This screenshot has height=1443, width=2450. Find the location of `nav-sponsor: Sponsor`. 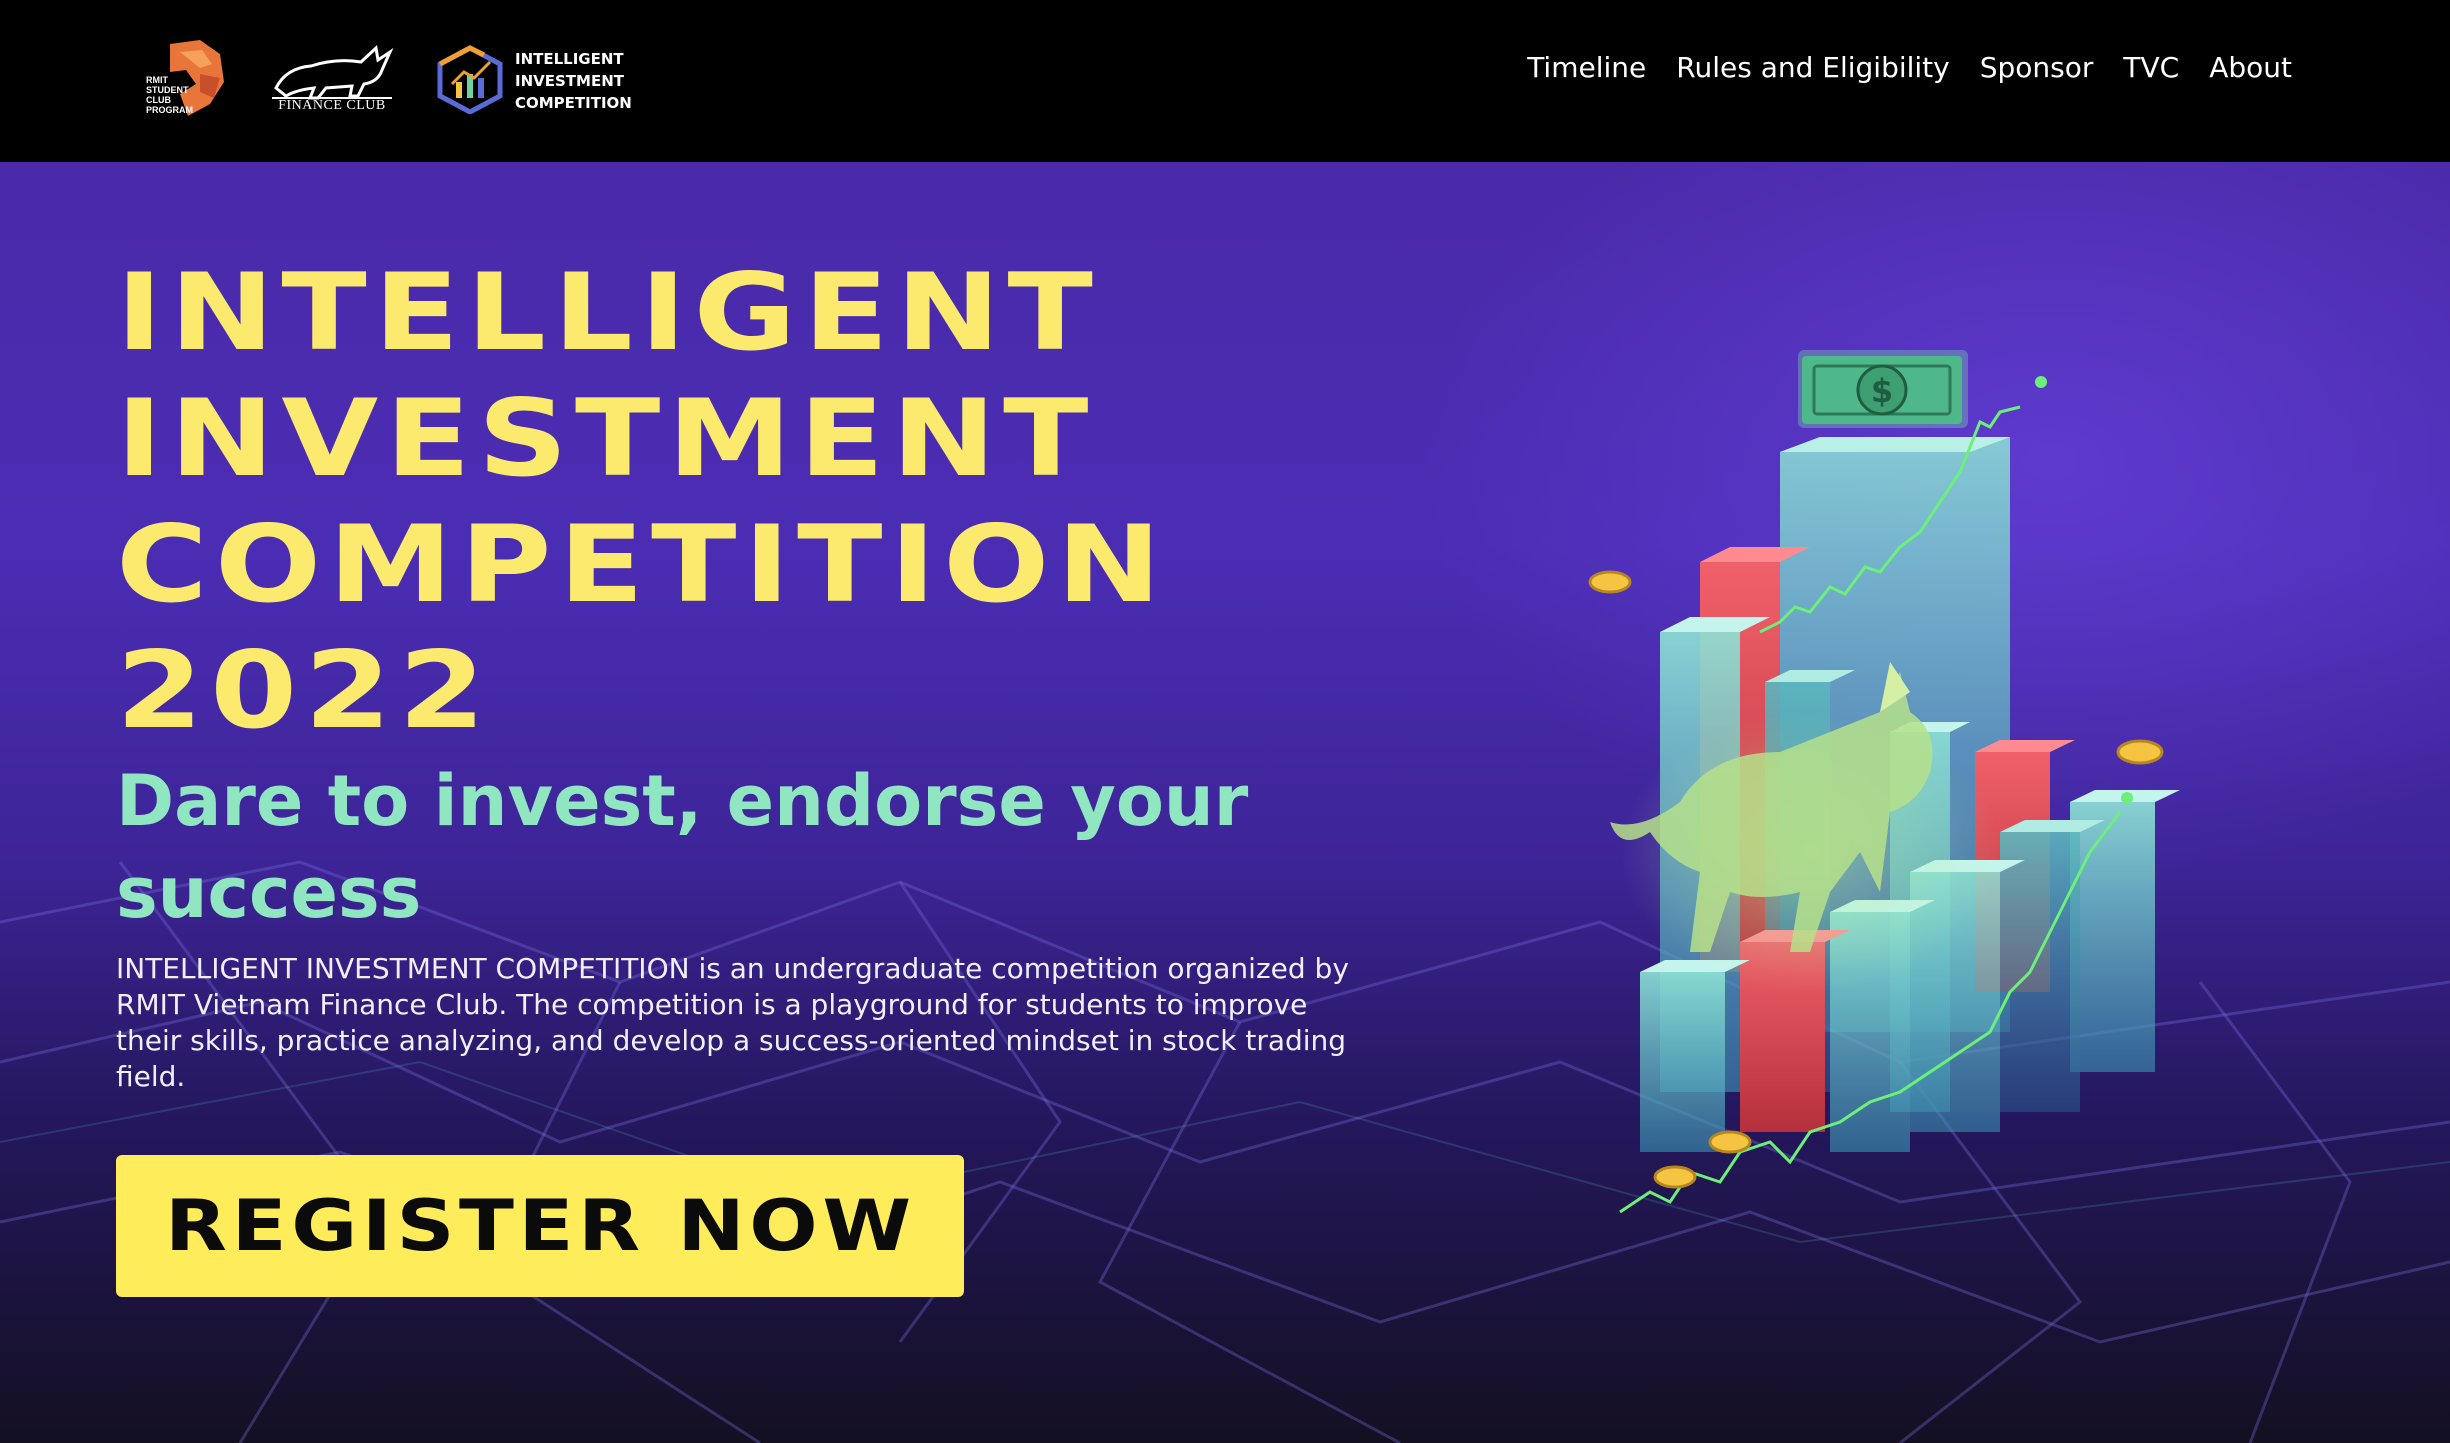

nav-sponsor: Sponsor is located at coordinates (2037, 68).